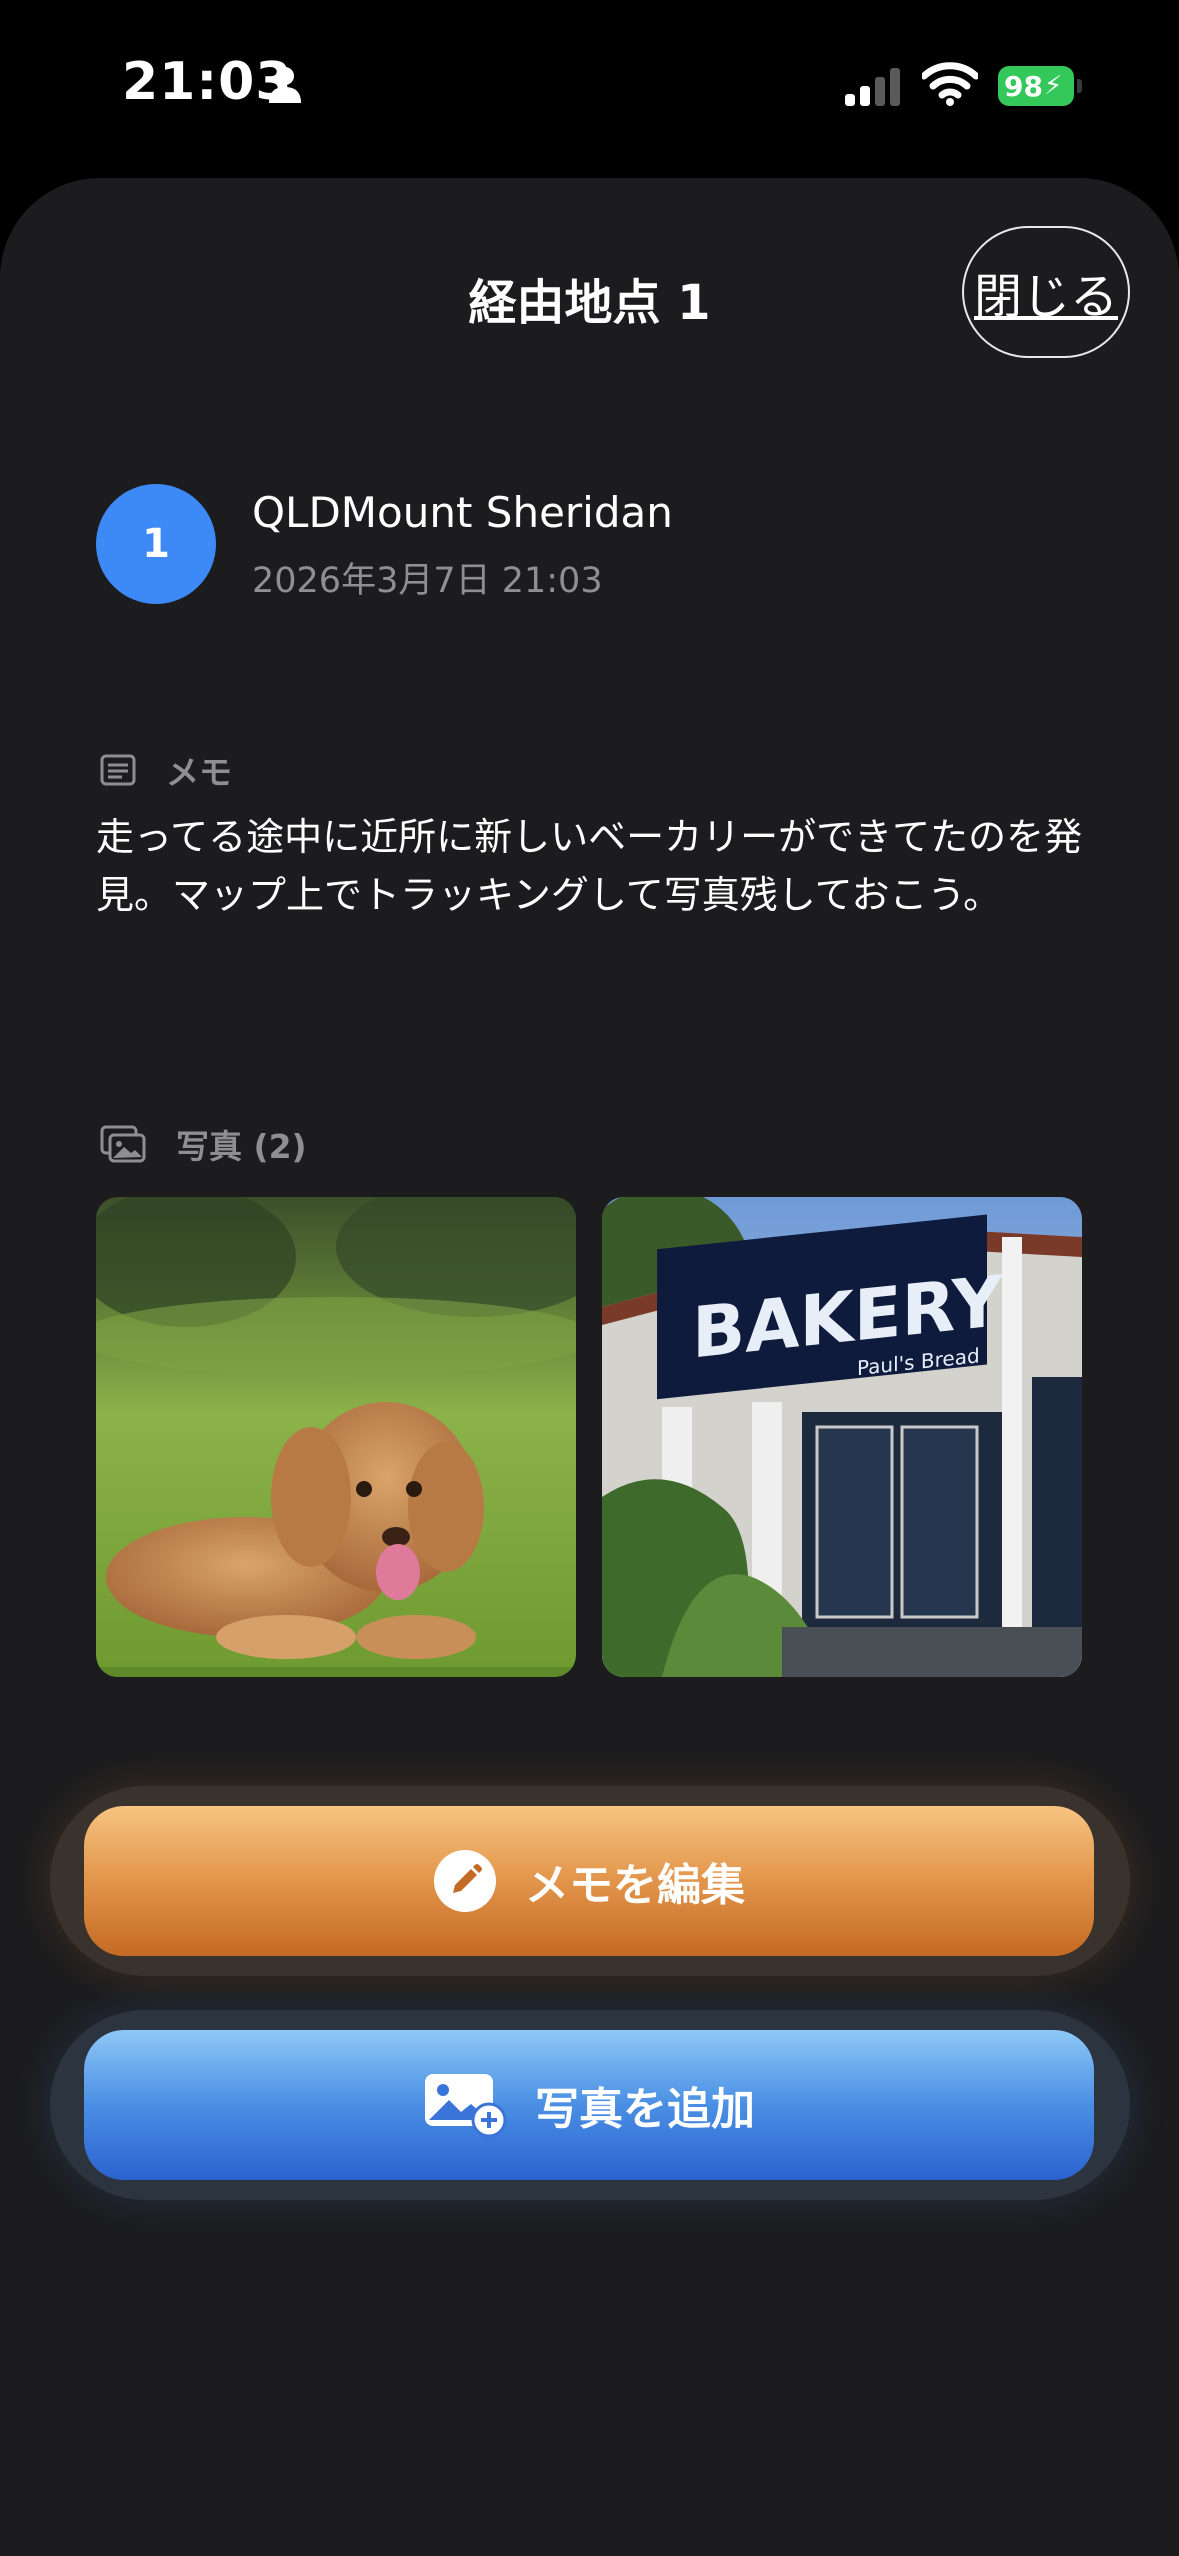  I want to click on memo-label: メモ, so click(199, 772).